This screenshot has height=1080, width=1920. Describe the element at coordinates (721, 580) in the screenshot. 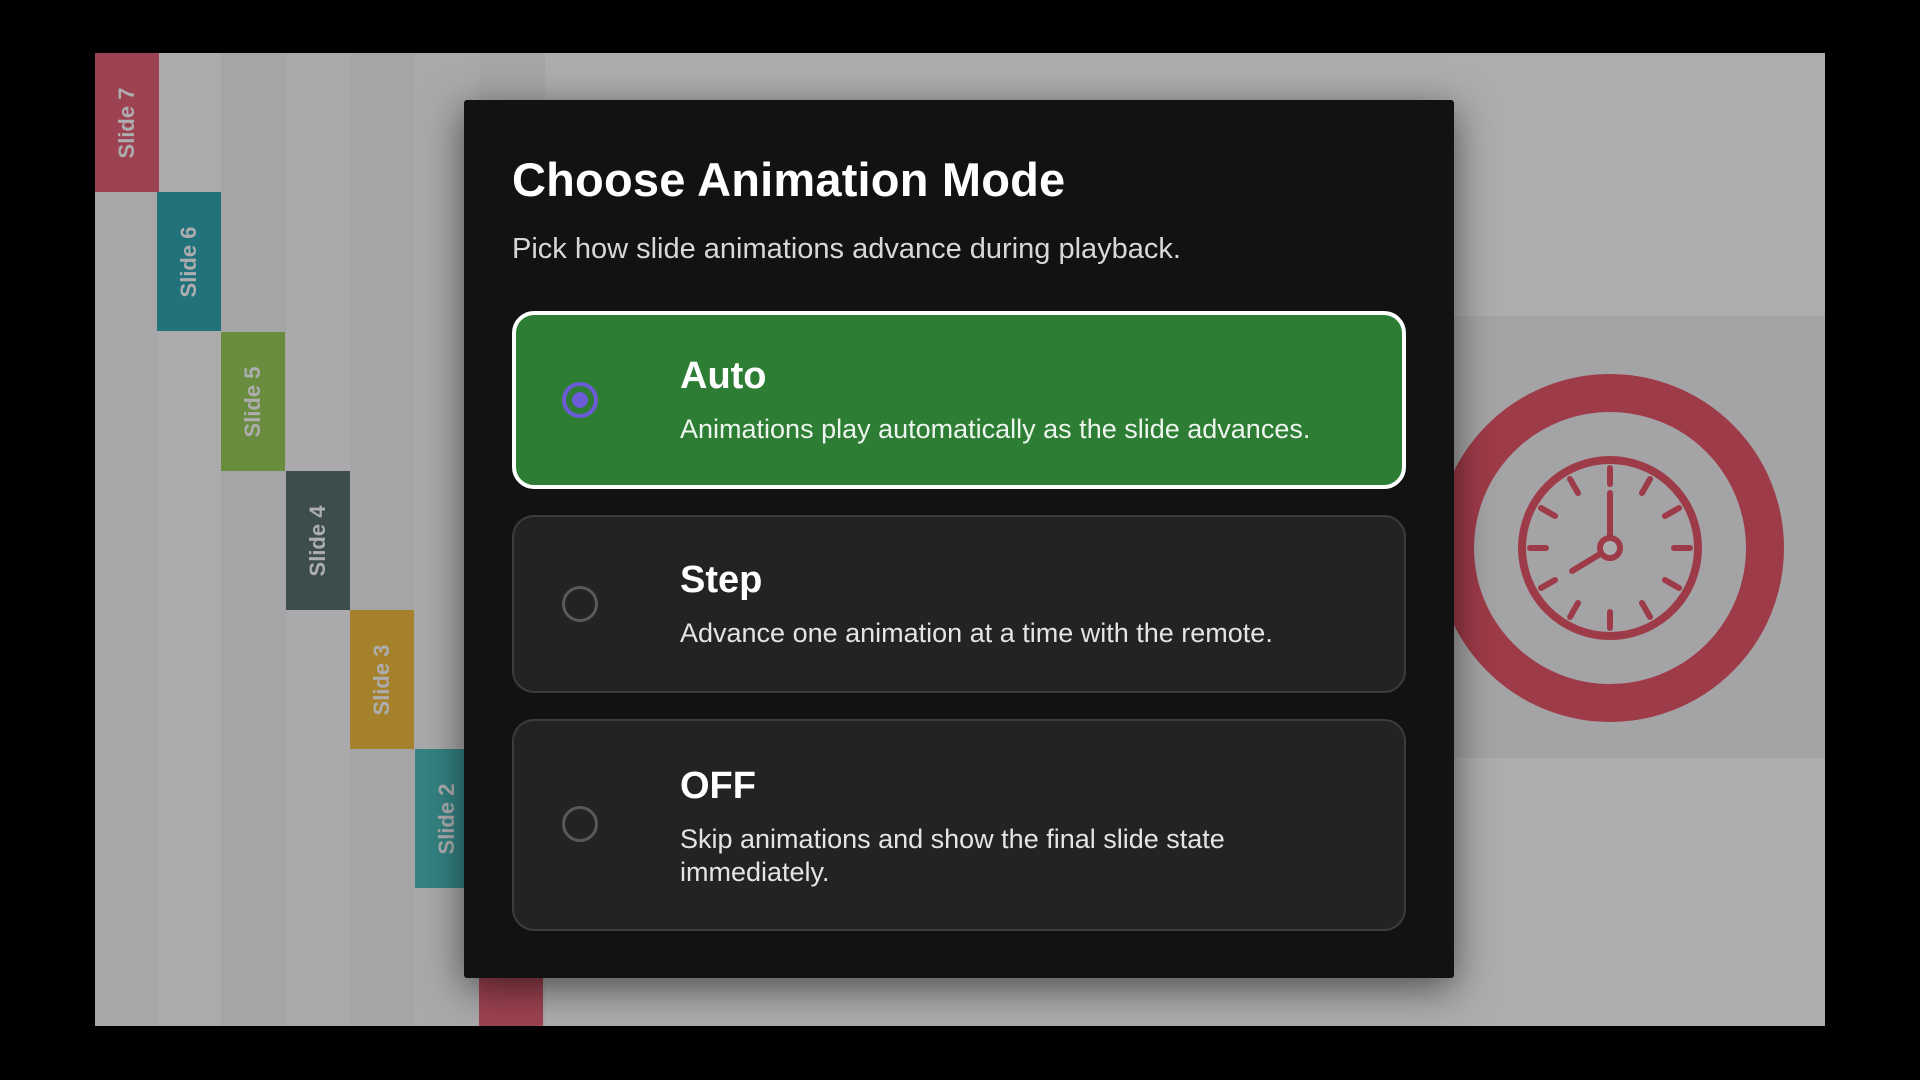

I see `option-title: Step` at that location.